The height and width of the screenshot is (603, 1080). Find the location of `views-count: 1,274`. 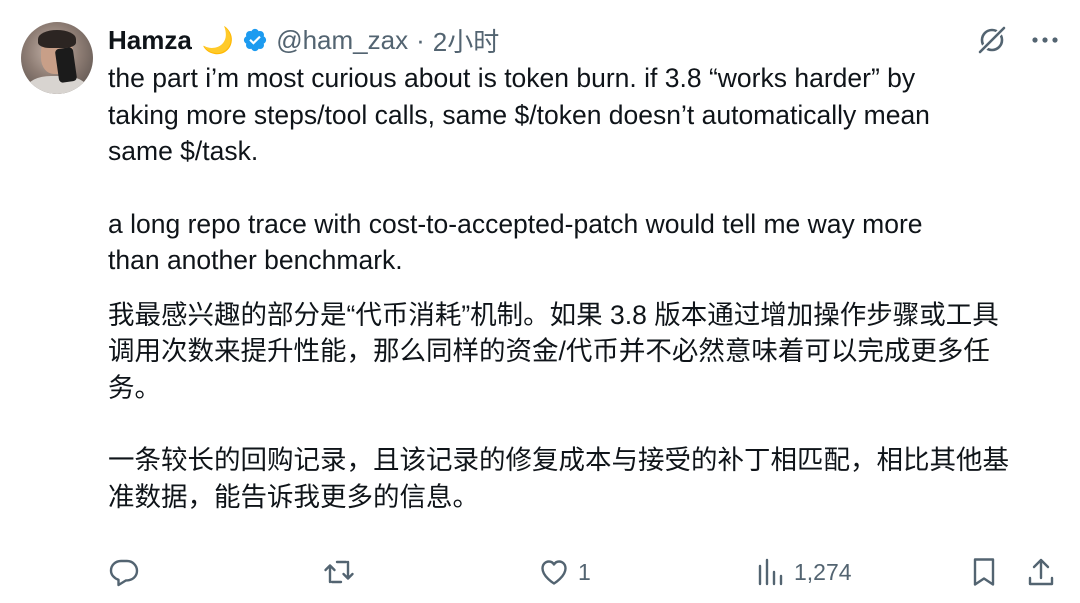

views-count: 1,274 is located at coordinates (823, 571).